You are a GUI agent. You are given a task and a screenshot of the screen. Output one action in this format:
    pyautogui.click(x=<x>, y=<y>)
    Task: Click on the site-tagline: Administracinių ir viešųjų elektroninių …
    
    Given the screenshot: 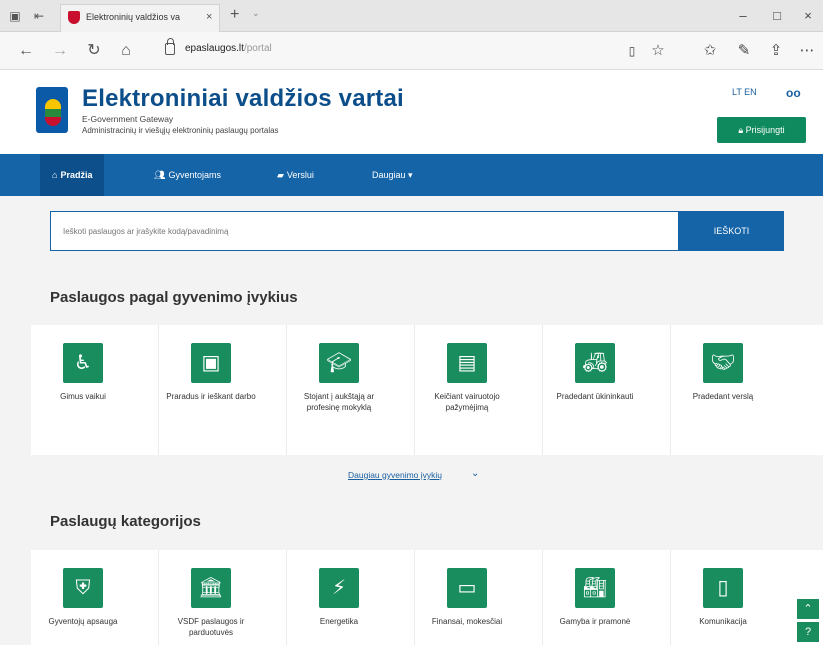 What is the action you would take?
    pyautogui.click(x=180, y=130)
    